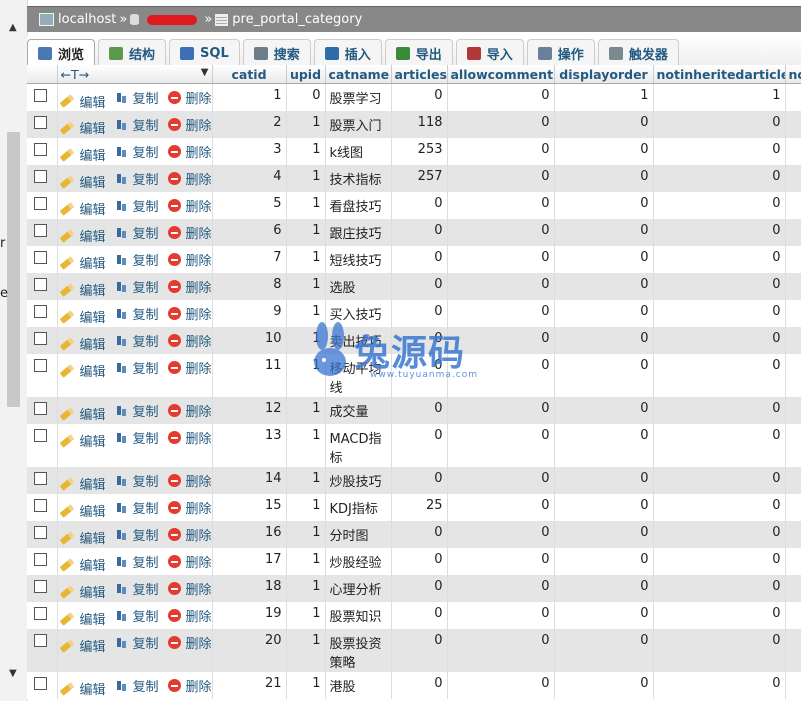 The height and width of the screenshot is (701, 801). I want to click on column-upid: upid, so click(306, 74).